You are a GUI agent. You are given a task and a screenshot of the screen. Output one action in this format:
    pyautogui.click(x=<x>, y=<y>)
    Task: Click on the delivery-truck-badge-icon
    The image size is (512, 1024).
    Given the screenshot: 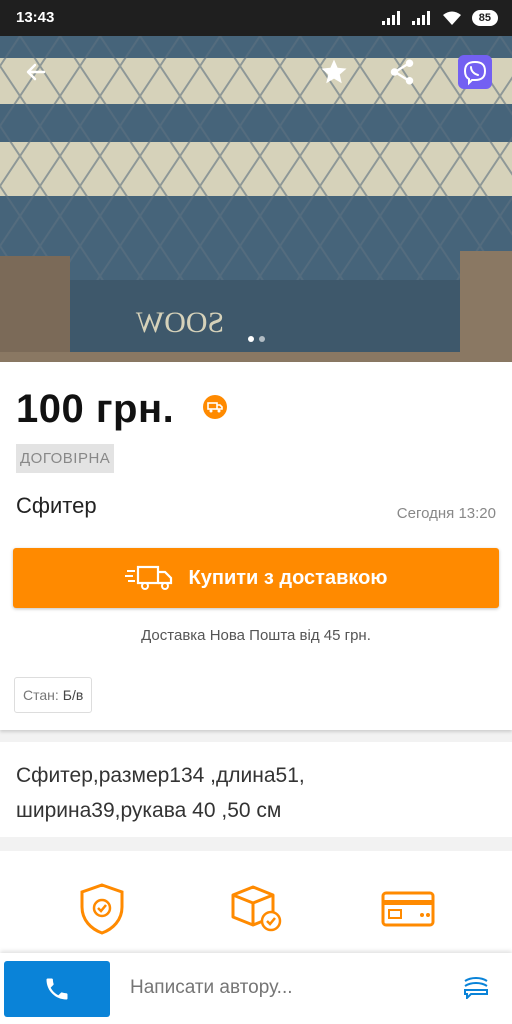 What is the action you would take?
    pyautogui.click(x=215, y=407)
    